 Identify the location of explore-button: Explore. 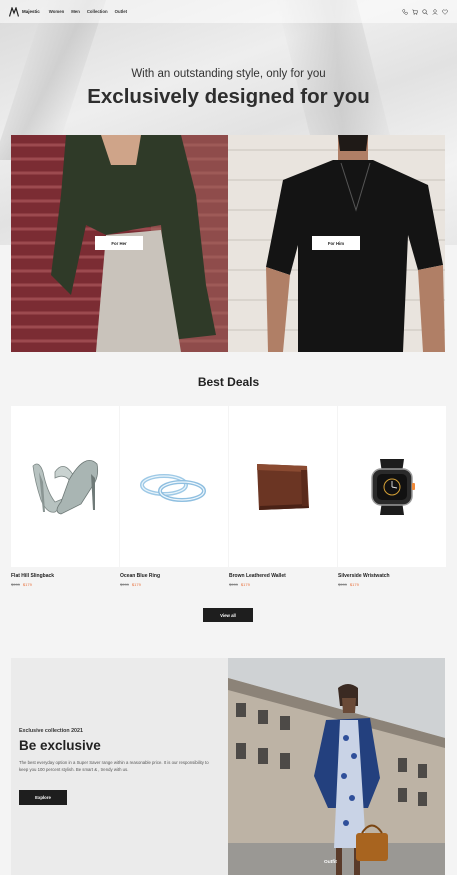
(43, 797).